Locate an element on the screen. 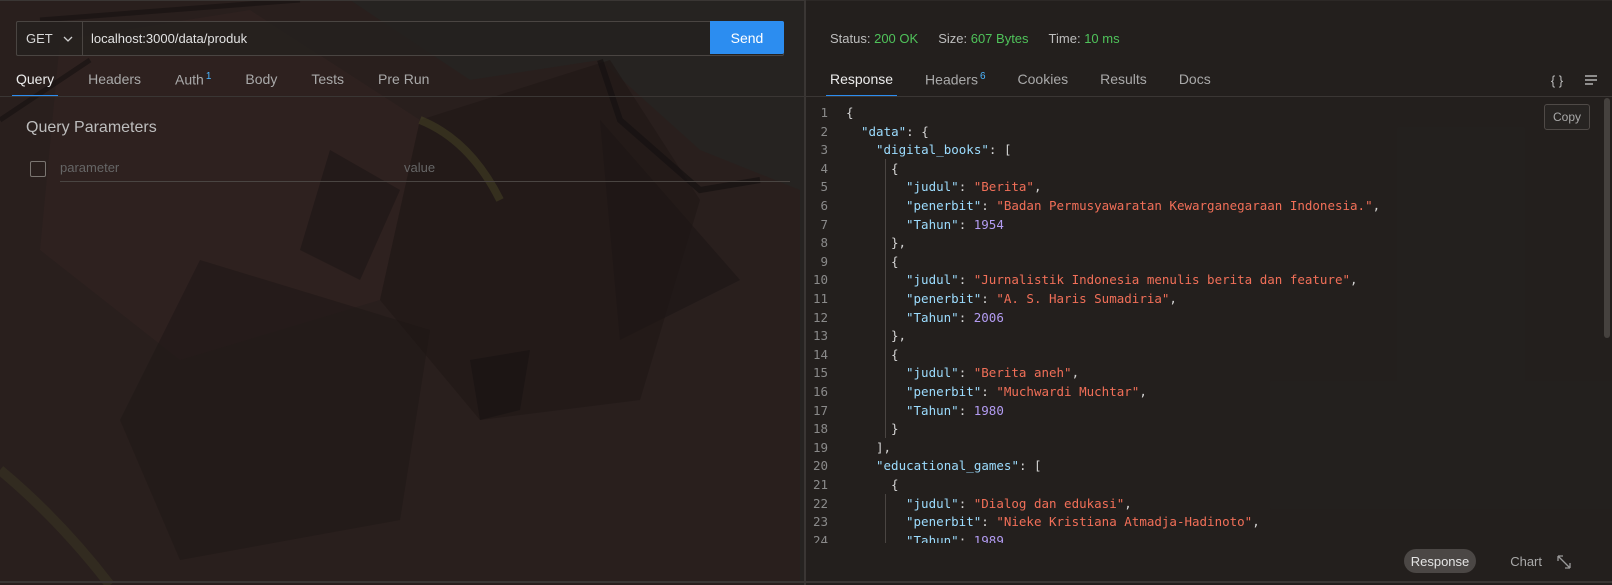  tab-results: Results is located at coordinates (1123, 83).